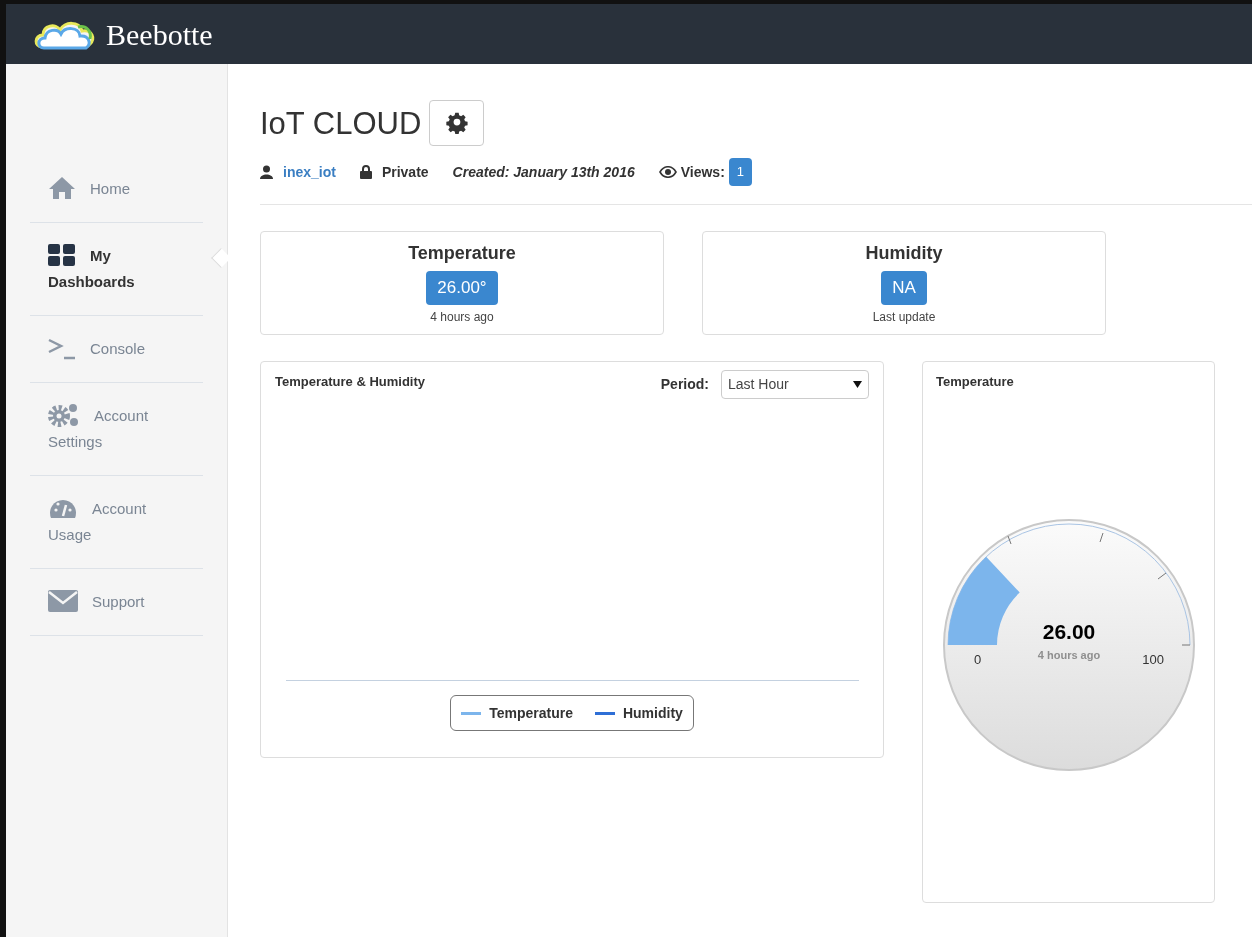  I want to click on sidebar-item: Home, so click(108, 189).